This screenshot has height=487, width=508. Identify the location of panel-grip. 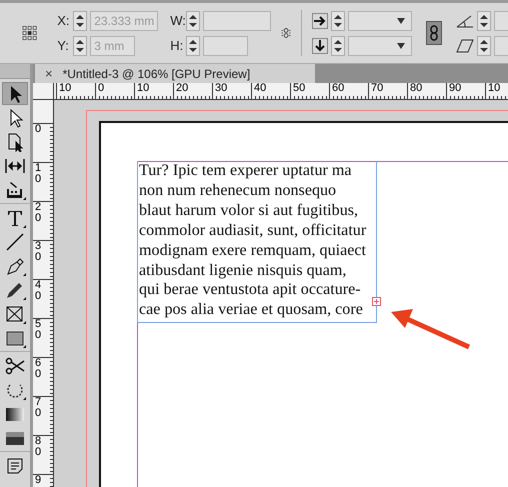
(15, 71).